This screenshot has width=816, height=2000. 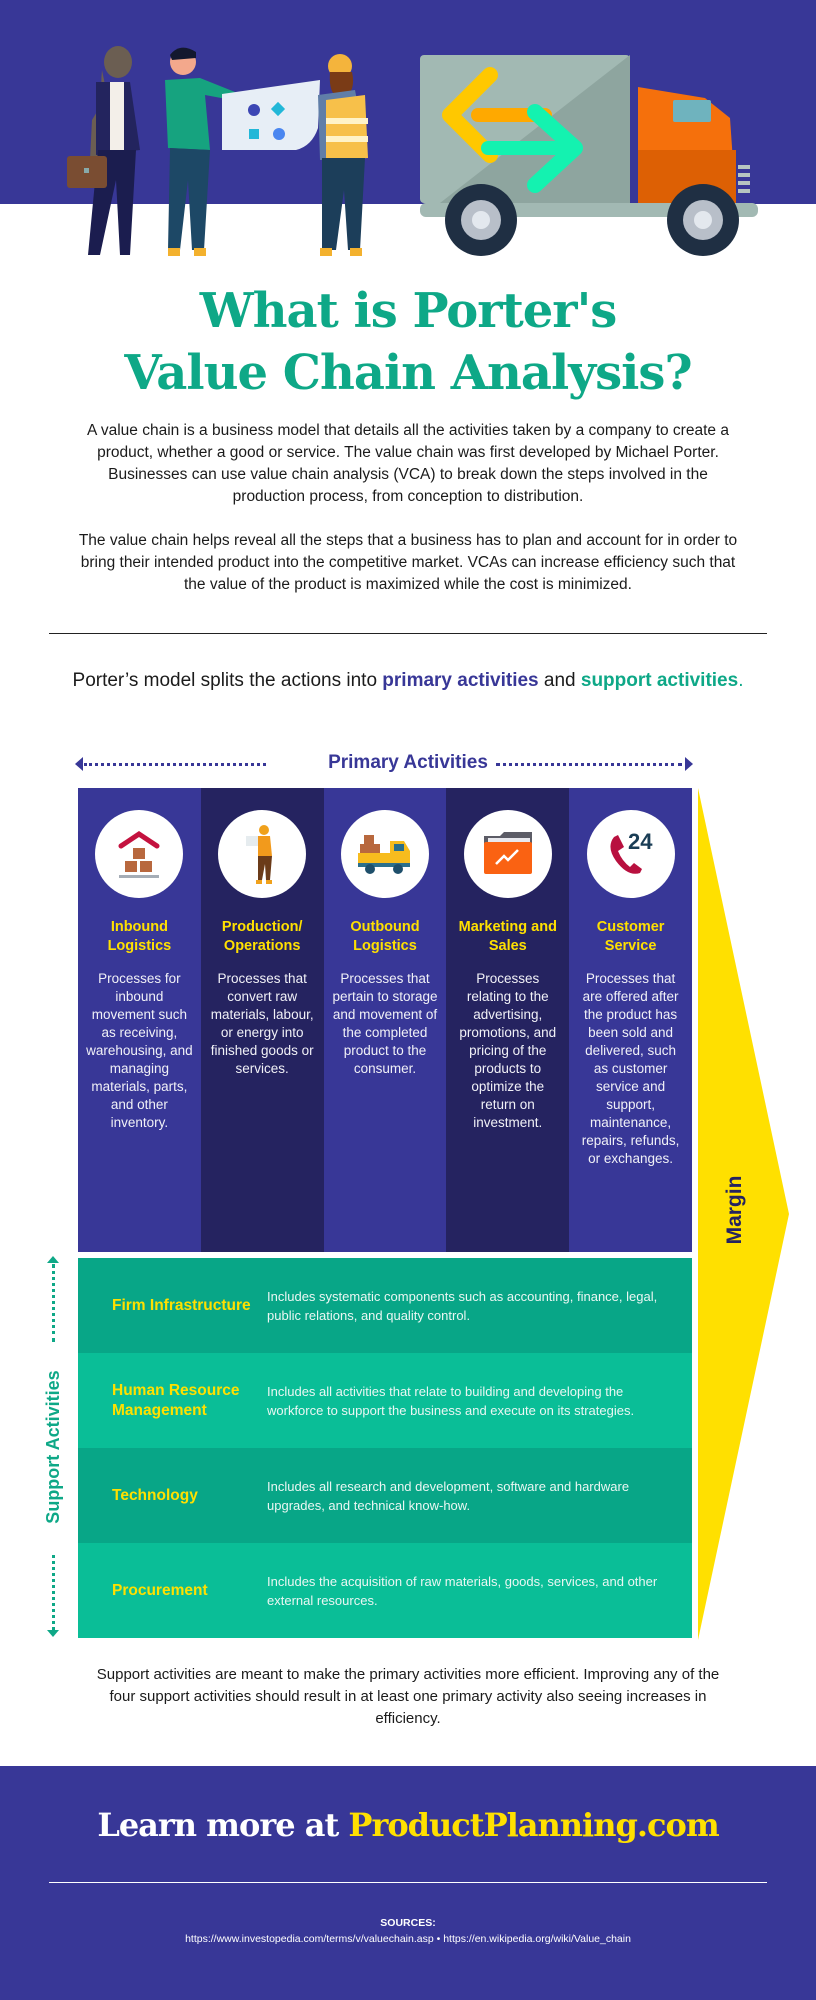 I want to click on page-title: What is Porter's Value Chain Analysis?, so click(x=408, y=342).